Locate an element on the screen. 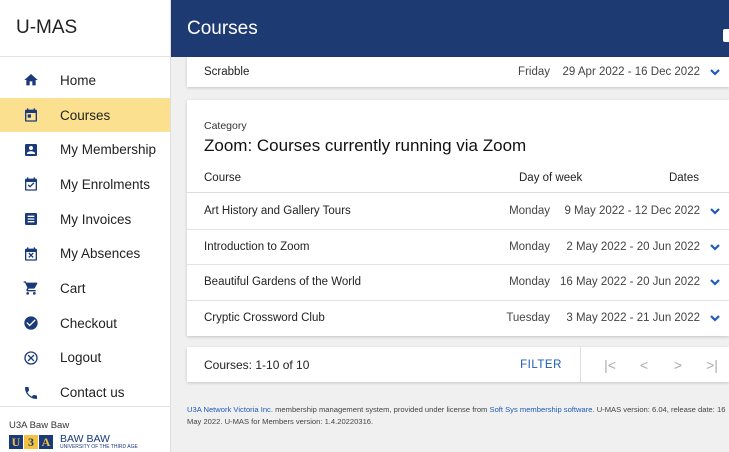  sidebar-item-my-membership: My Membership is located at coordinates (85, 149).